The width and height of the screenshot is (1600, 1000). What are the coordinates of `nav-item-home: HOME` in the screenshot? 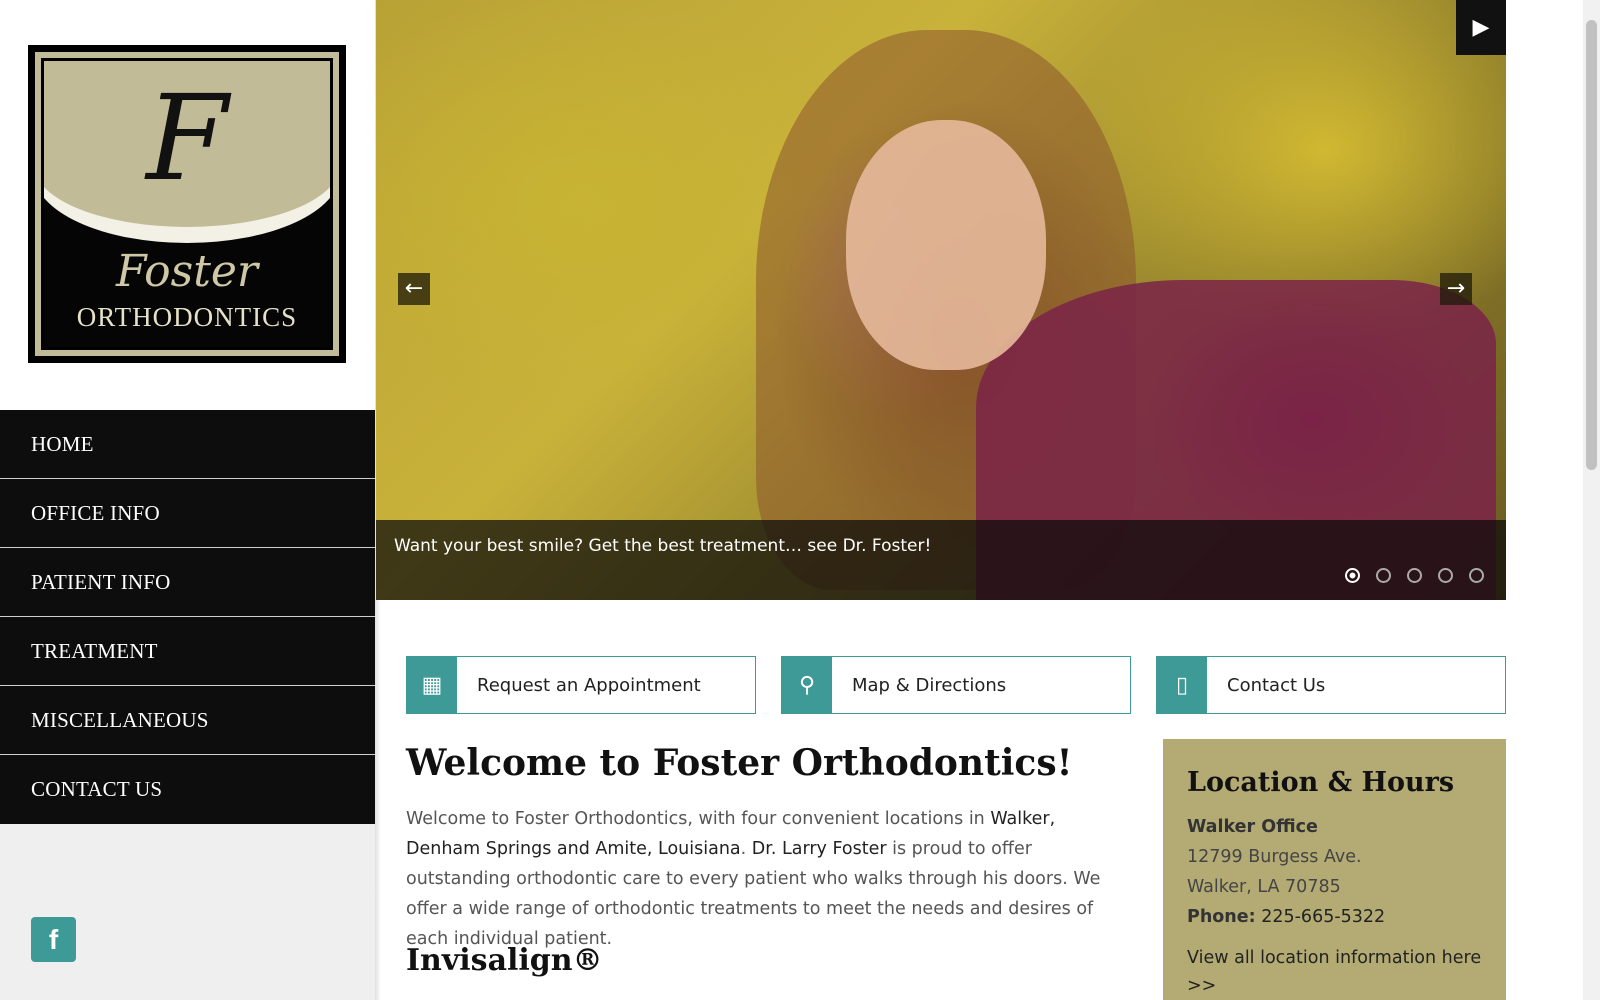 It's located at (187, 444).